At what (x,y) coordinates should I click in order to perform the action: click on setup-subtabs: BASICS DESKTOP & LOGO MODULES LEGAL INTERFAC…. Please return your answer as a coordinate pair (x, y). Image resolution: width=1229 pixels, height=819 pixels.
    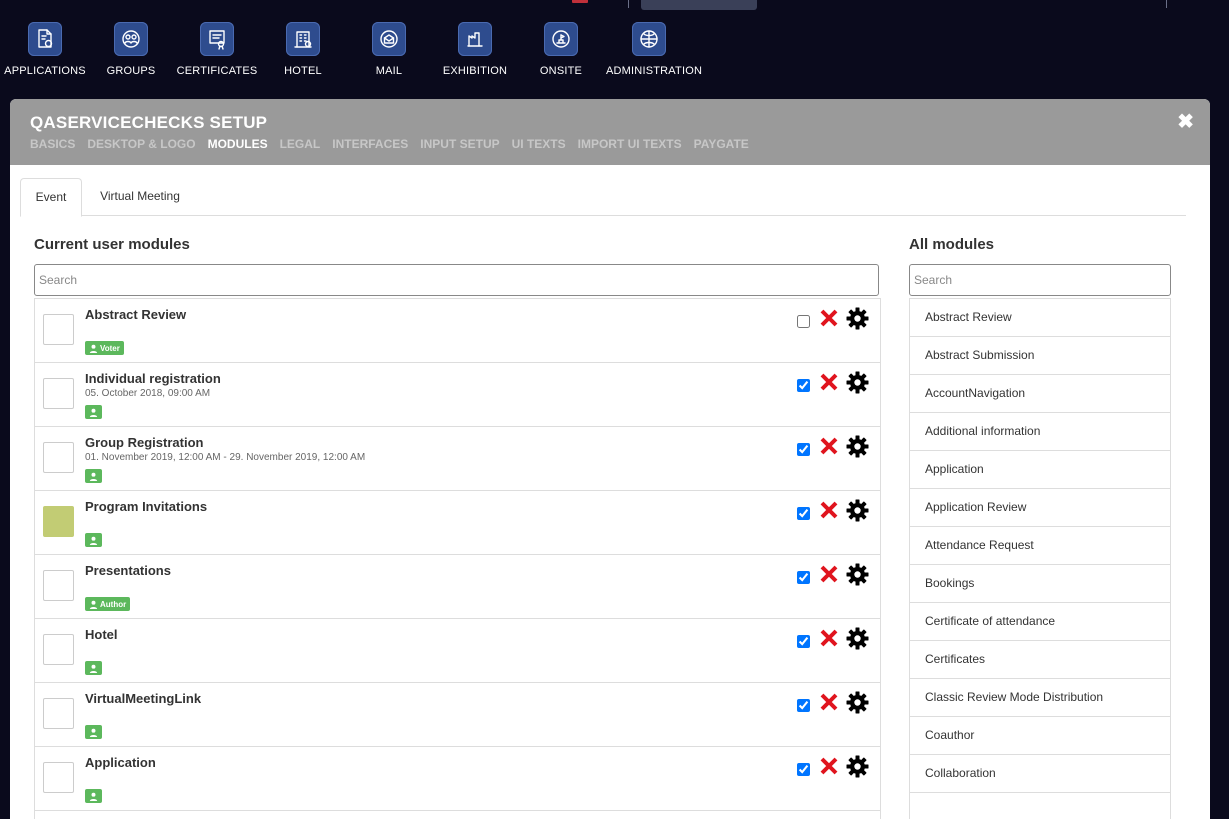
    Looking at the image, I should click on (389, 144).